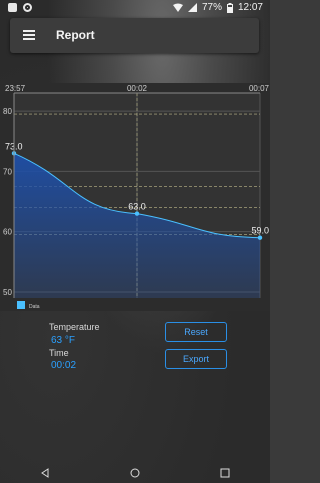  What do you see at coordinates (196, 332) in the screenshot?
I see `reset-button: Reset` at bounding box center [196, 332].